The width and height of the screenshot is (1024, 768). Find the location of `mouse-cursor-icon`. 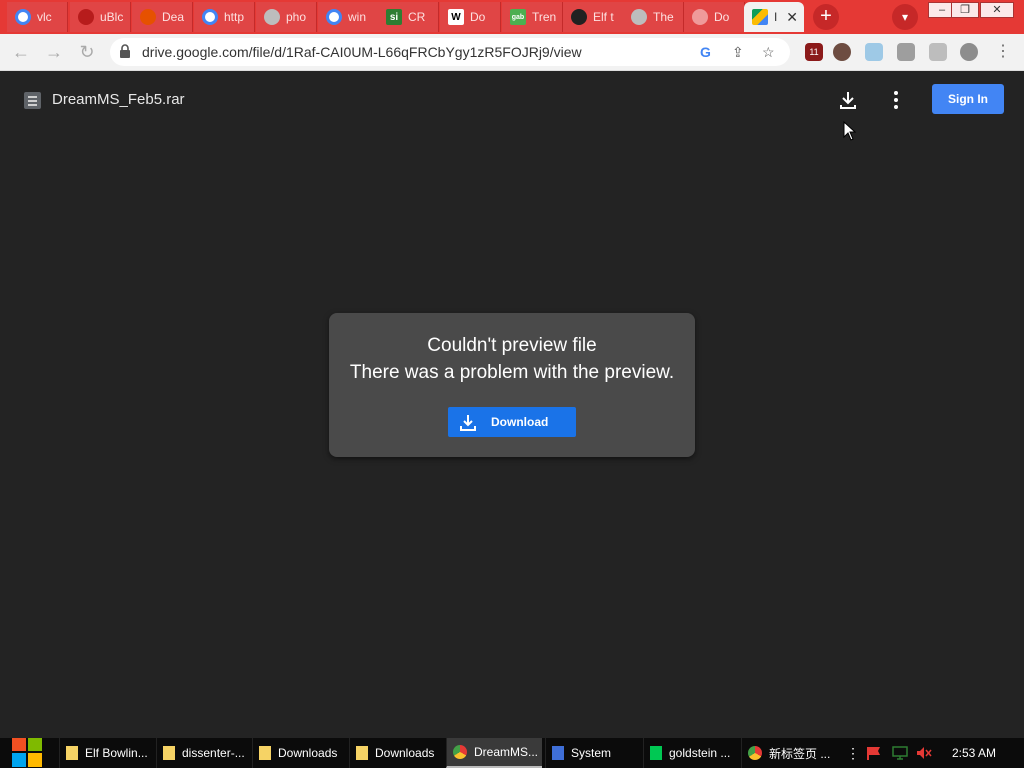

mouse-cursor-icon is located at coordinates (850, 131).